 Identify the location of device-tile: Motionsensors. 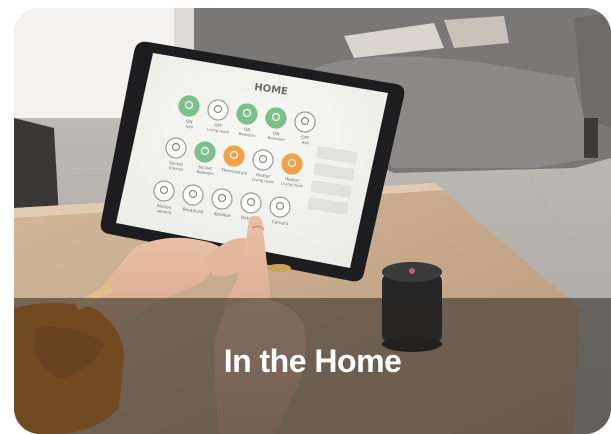
(164, 197).